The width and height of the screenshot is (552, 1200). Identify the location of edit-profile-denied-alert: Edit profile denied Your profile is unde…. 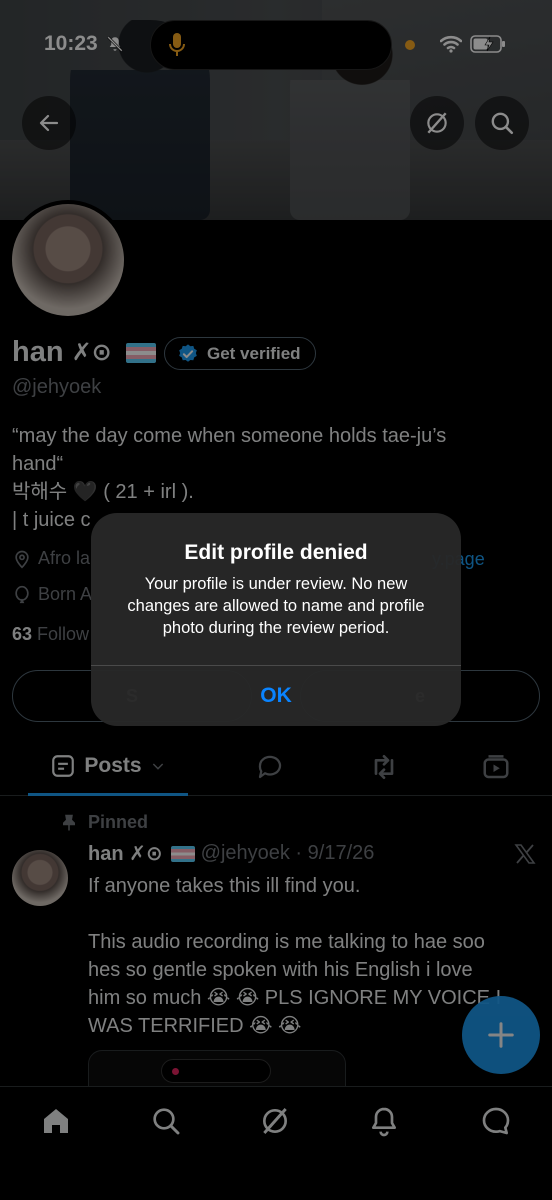
(276, 619).